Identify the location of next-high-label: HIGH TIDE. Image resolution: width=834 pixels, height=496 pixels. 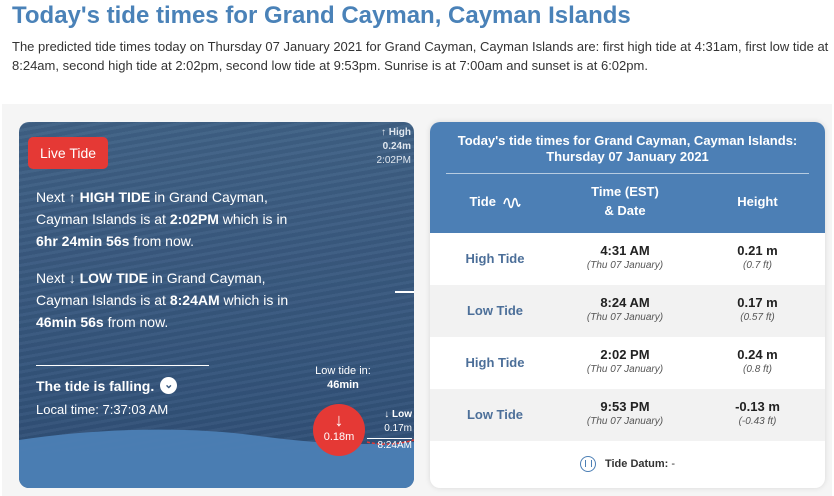
(115, 197).